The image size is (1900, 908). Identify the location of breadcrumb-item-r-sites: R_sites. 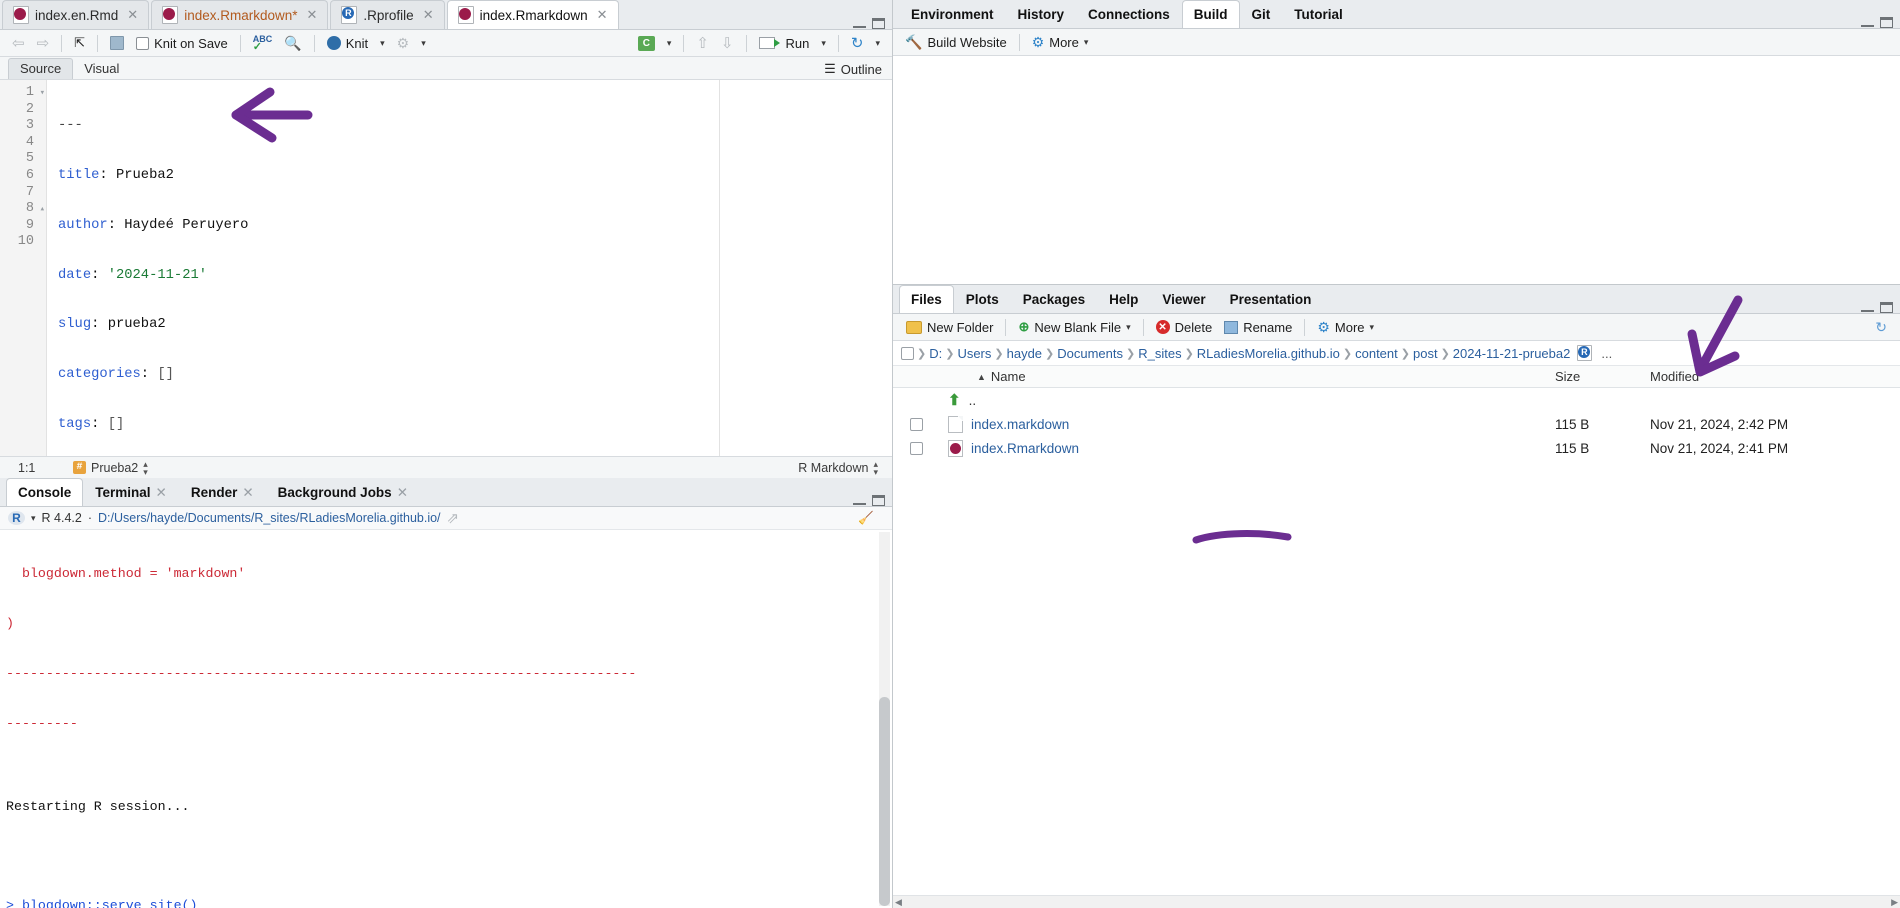
(1159, 353).